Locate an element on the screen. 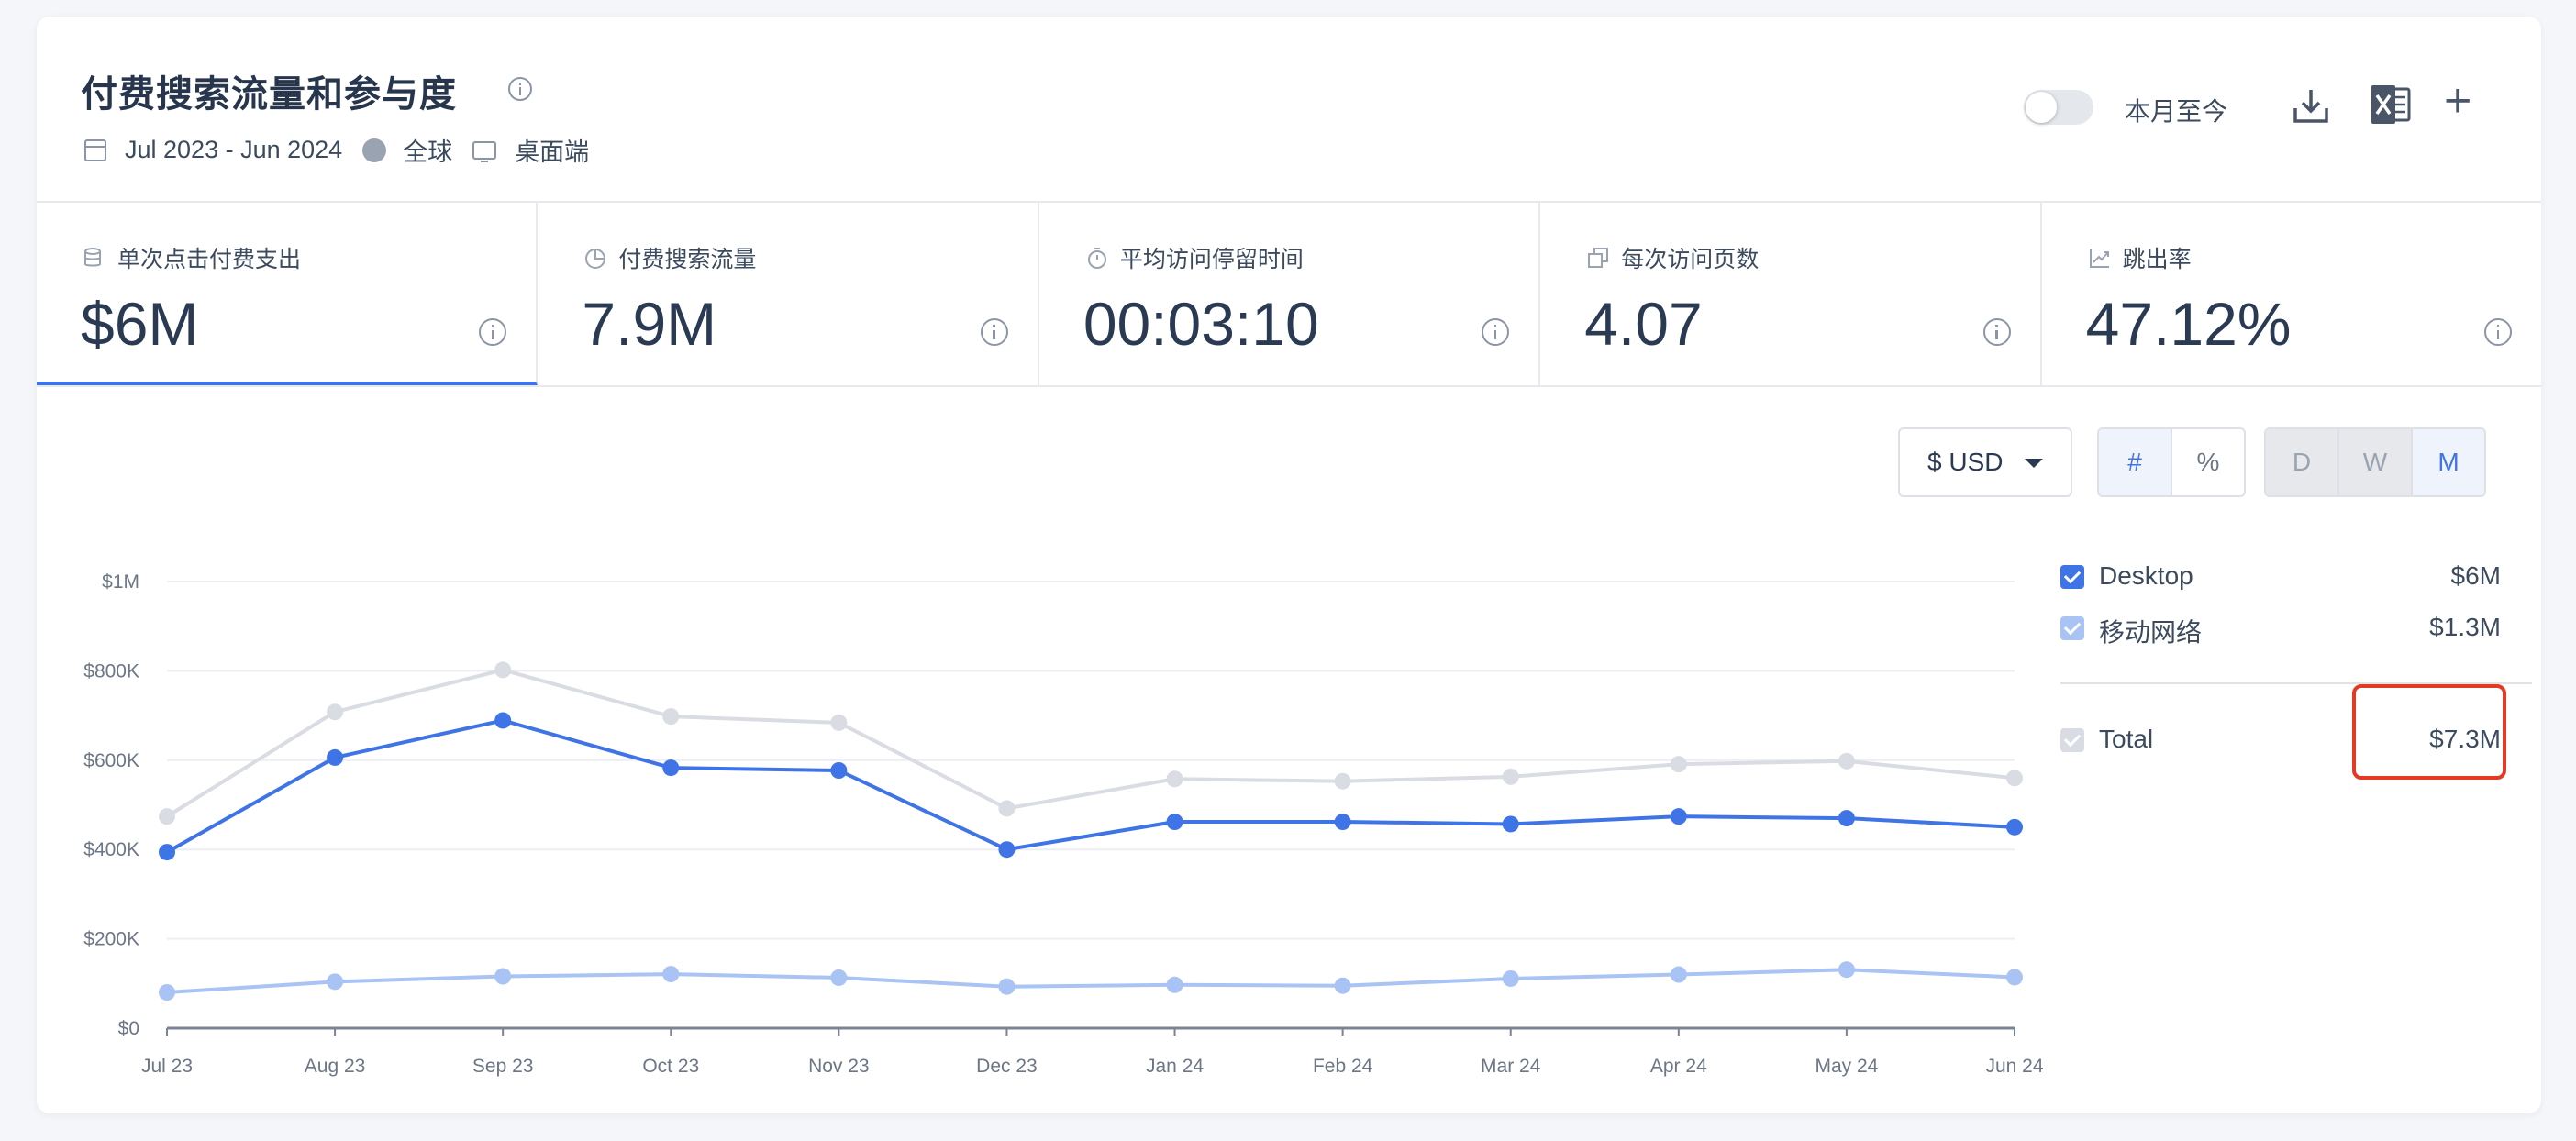  title-text: 付费搜索流量和参与度 is located at coordinates (269, 94).